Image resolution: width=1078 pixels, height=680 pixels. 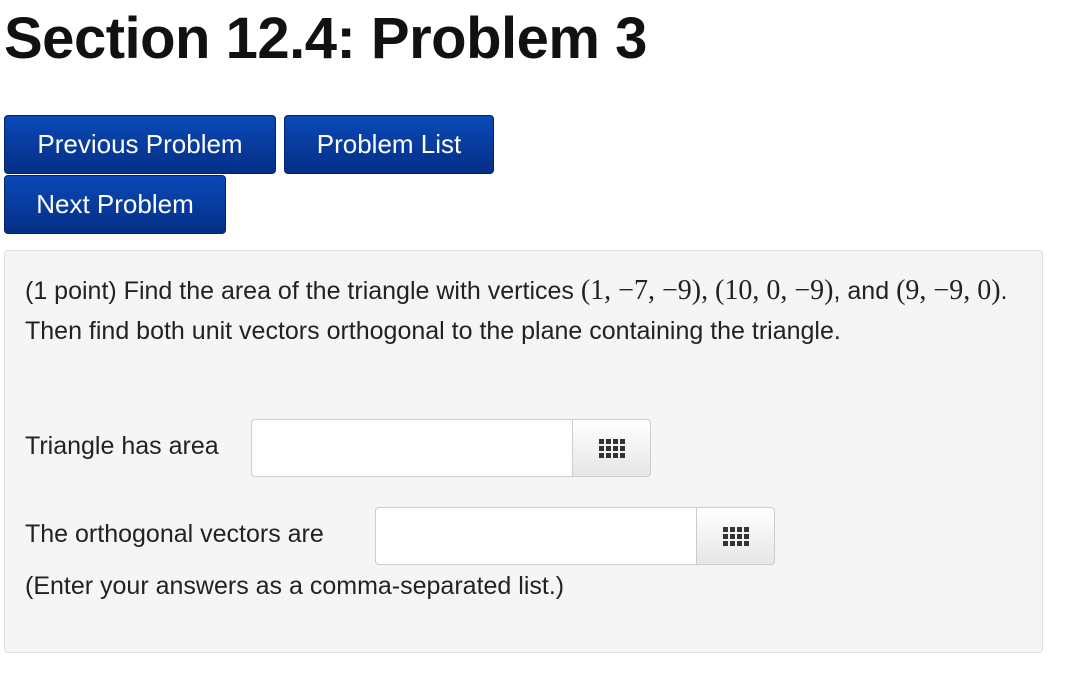 I want to click on vertex-3: (9, −9, 0), so click(x=948, y=290).